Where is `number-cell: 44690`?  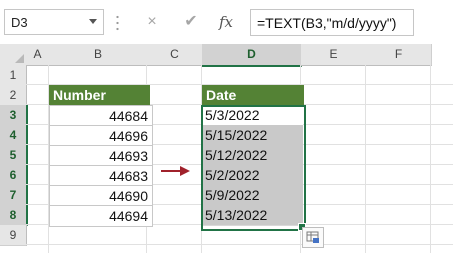
number-cell: 44690 is located at coordinates (101, 196).